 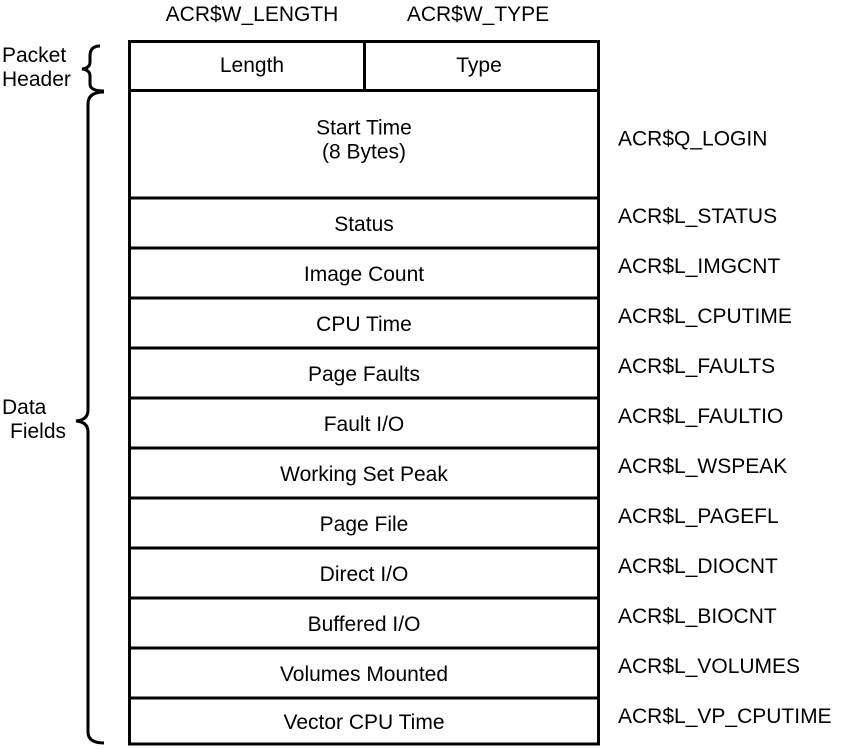 I want to click on field-label: Image Count, so click(x=364, y=274).